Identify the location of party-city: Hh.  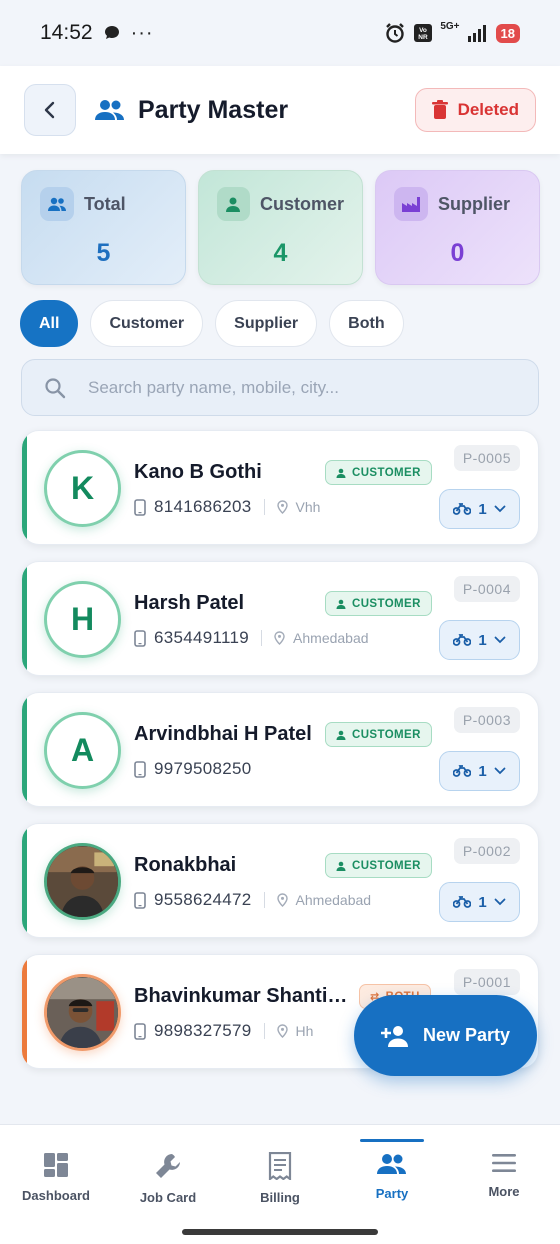
(304, 1031).